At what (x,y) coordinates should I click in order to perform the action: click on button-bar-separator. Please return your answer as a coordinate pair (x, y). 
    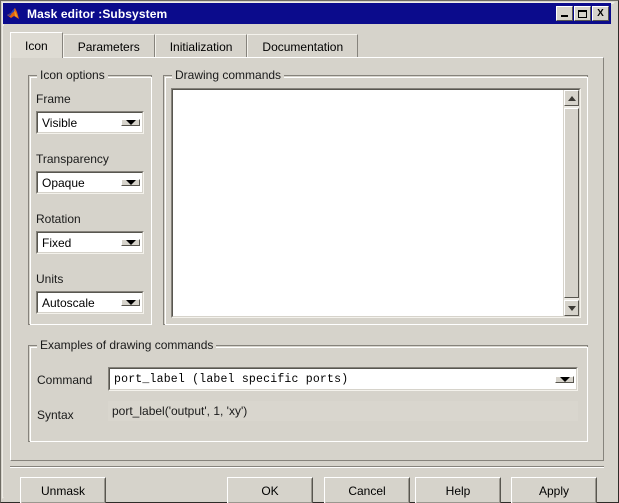
    Looking at the image, I should click on (307, 467).